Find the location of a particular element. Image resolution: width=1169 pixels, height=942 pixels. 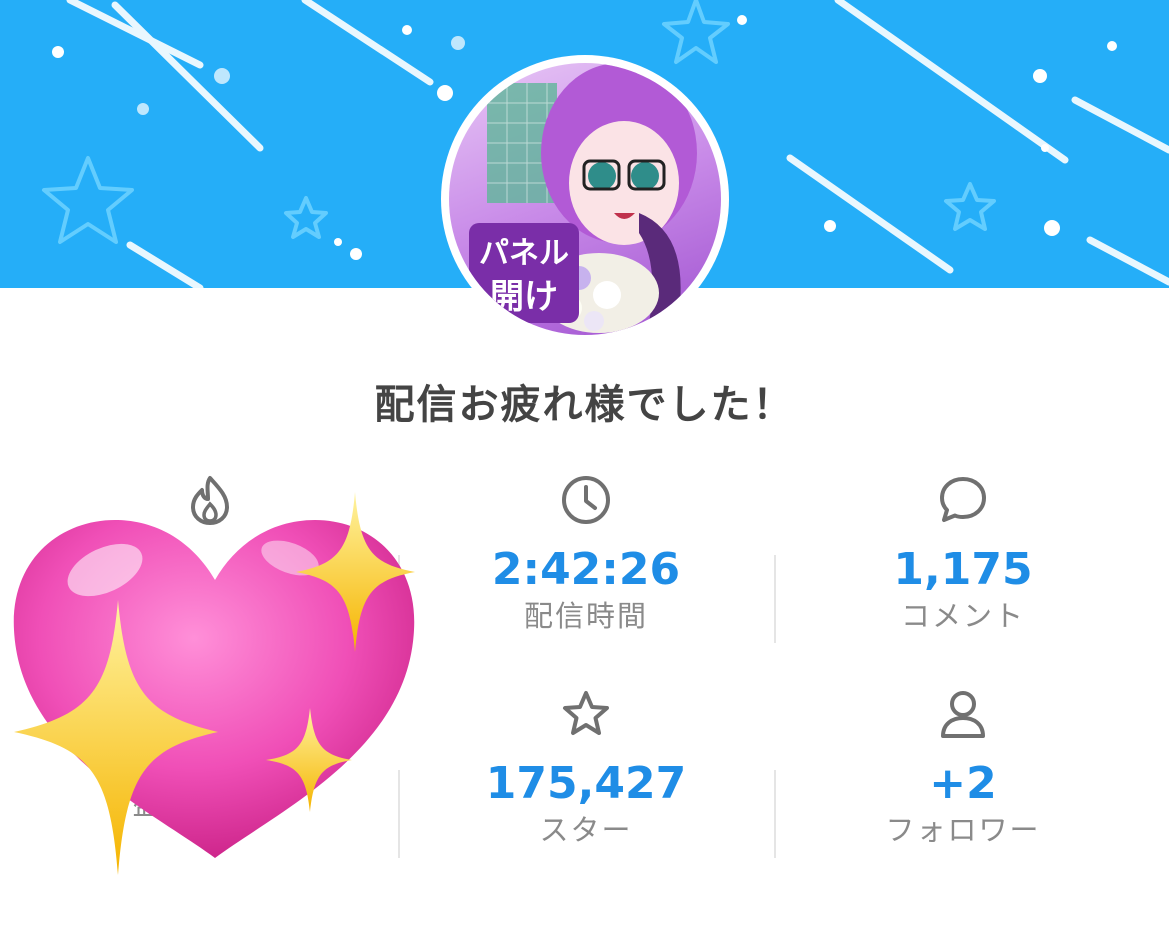

star-icon is located at coordinates (586, 713).